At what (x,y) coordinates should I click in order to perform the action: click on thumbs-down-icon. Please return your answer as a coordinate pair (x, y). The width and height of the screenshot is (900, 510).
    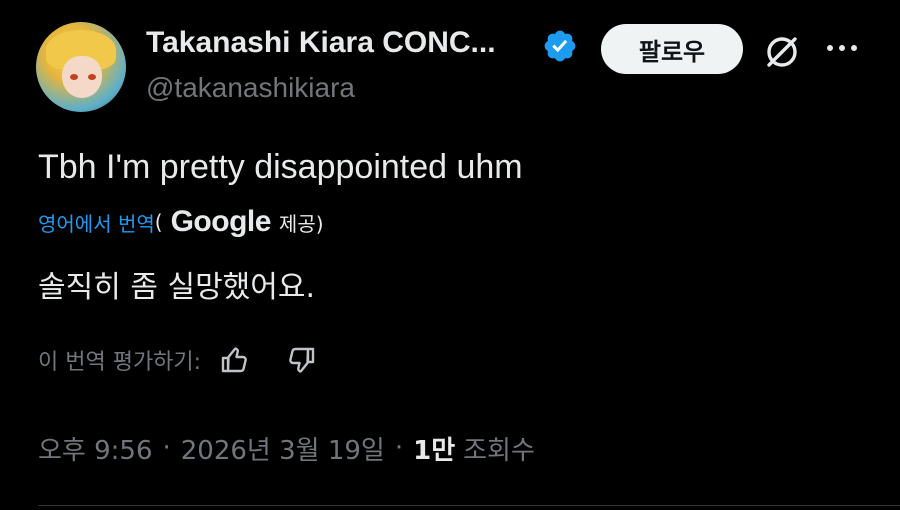
    Looking at the image, I should click on (301, 360).